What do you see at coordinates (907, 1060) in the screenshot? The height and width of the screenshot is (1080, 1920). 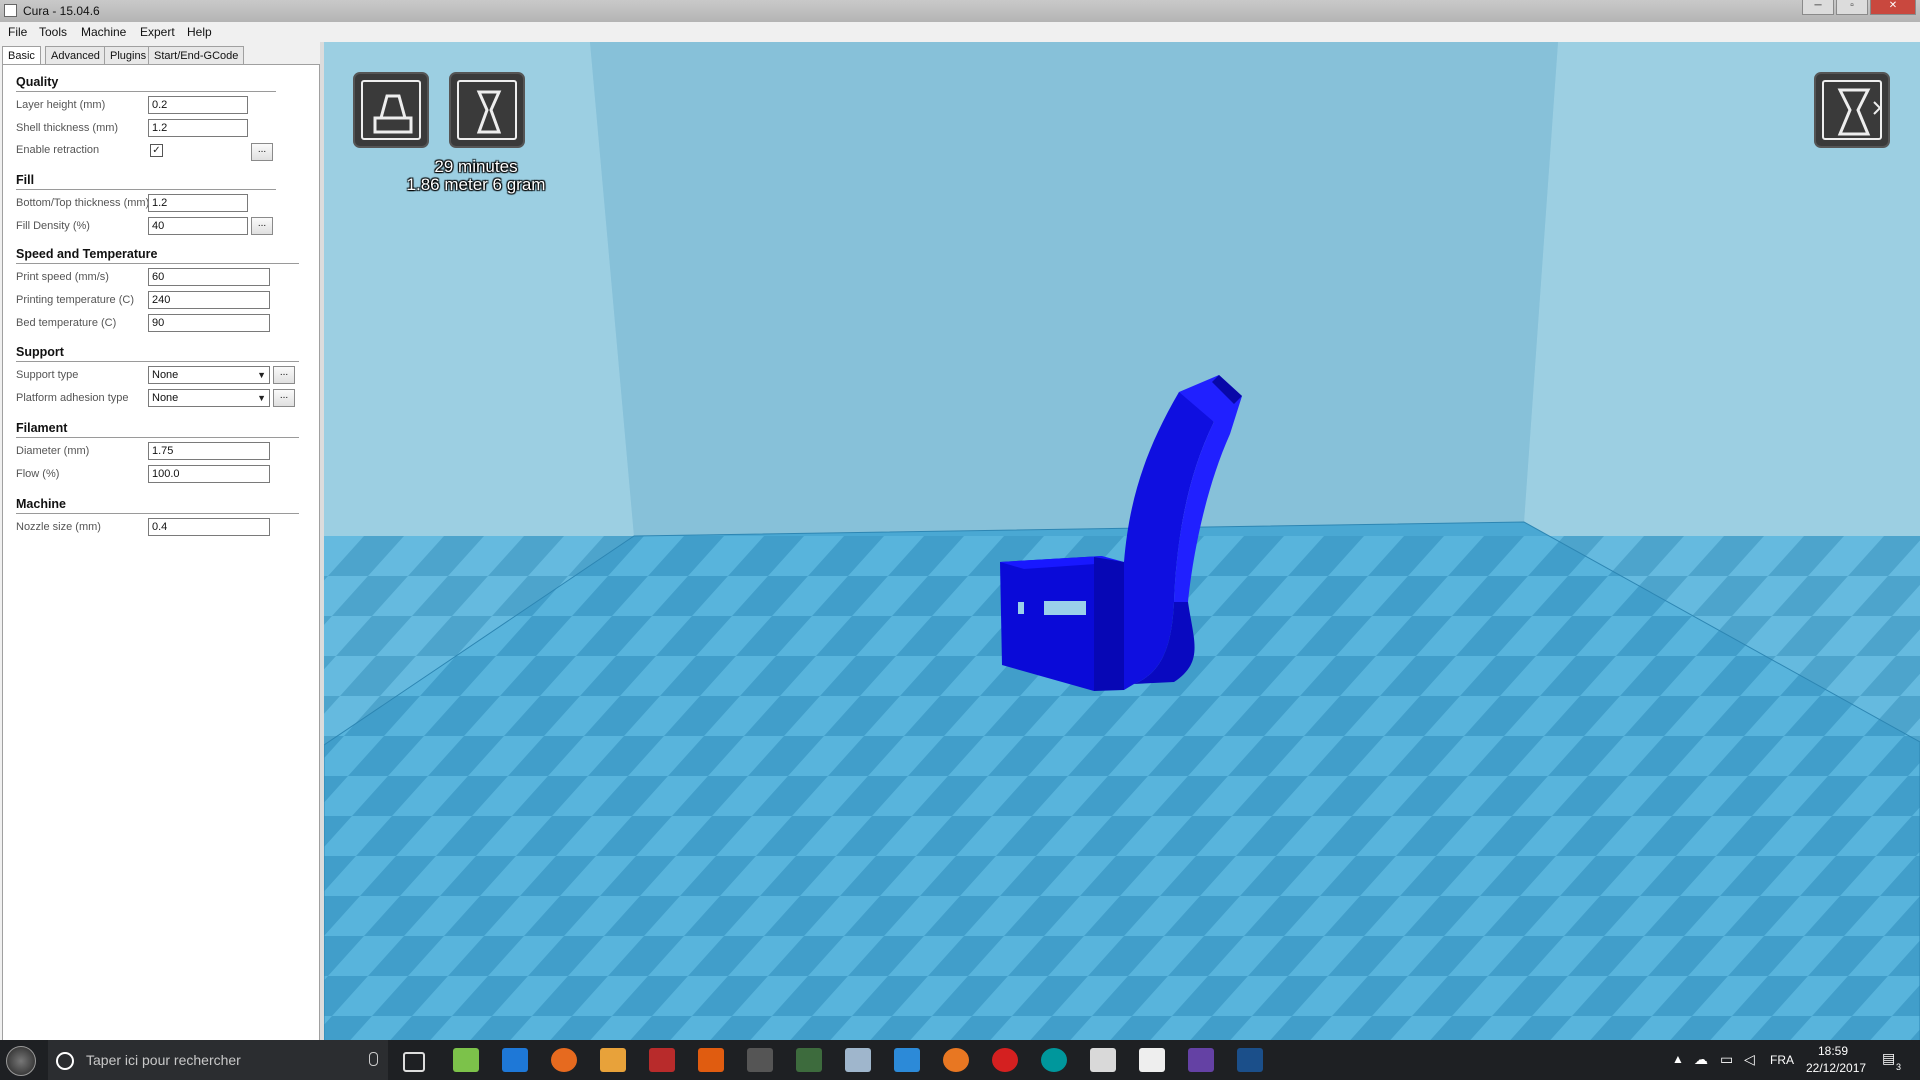 I see `cura-taskbar-icon` at bounding box center [907, 1060].